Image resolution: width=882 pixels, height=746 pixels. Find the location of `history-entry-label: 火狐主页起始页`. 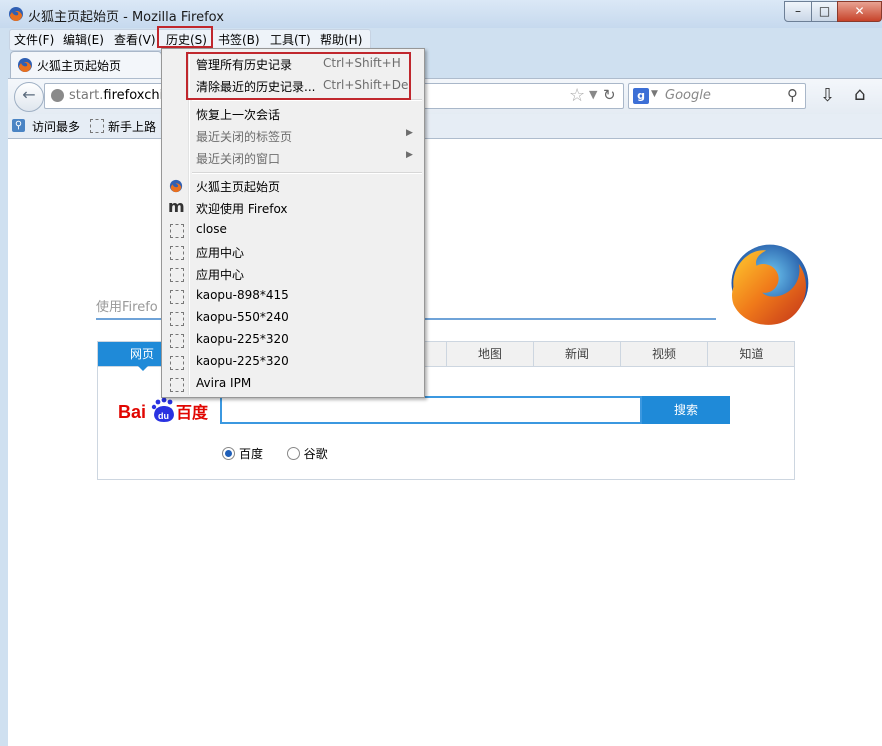

history-entry-label: 火狐主页起始页 is located at coordinates (238, 187).